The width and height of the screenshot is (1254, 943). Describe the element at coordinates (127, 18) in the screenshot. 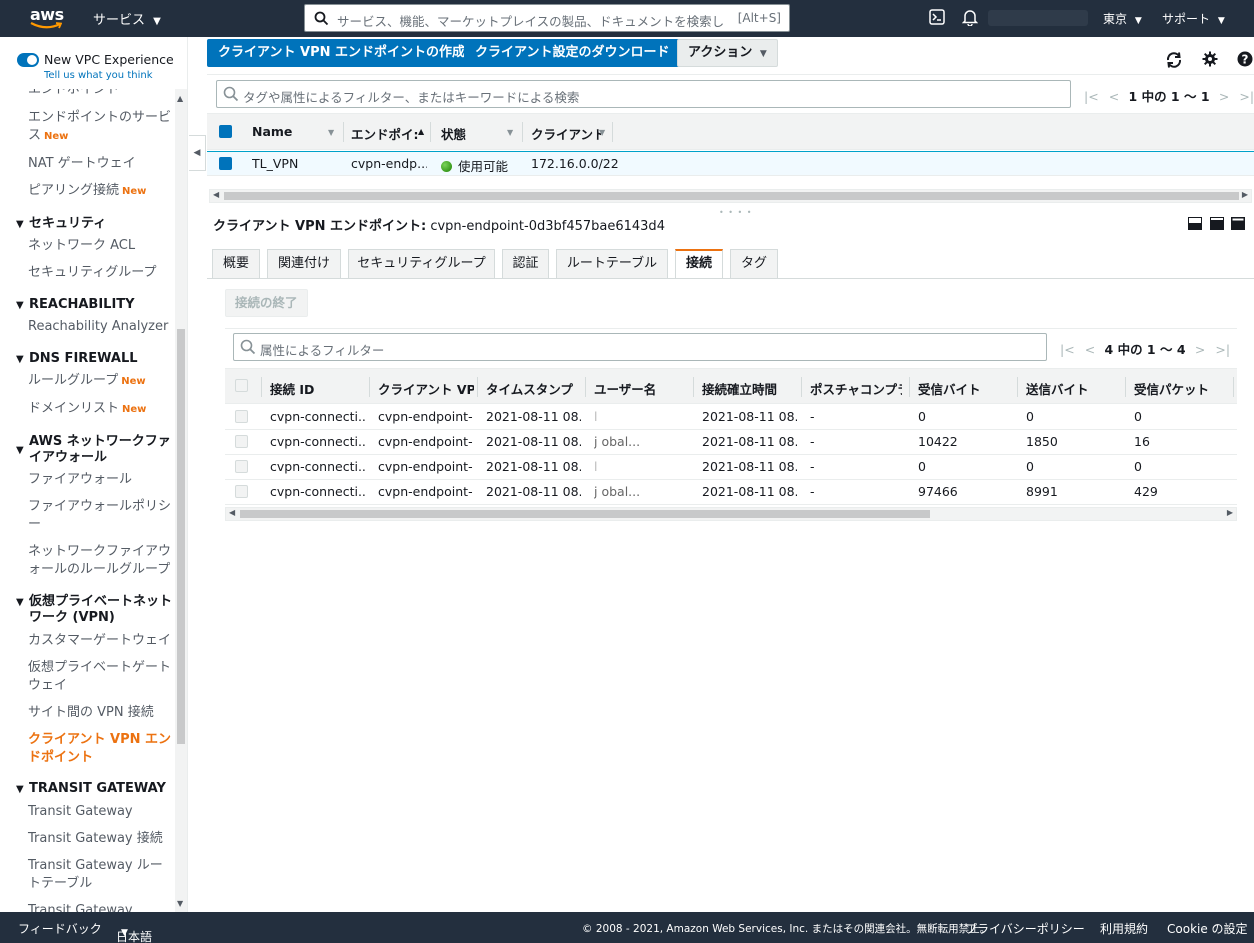

I see `services-menu: サービス ▼` at that location.